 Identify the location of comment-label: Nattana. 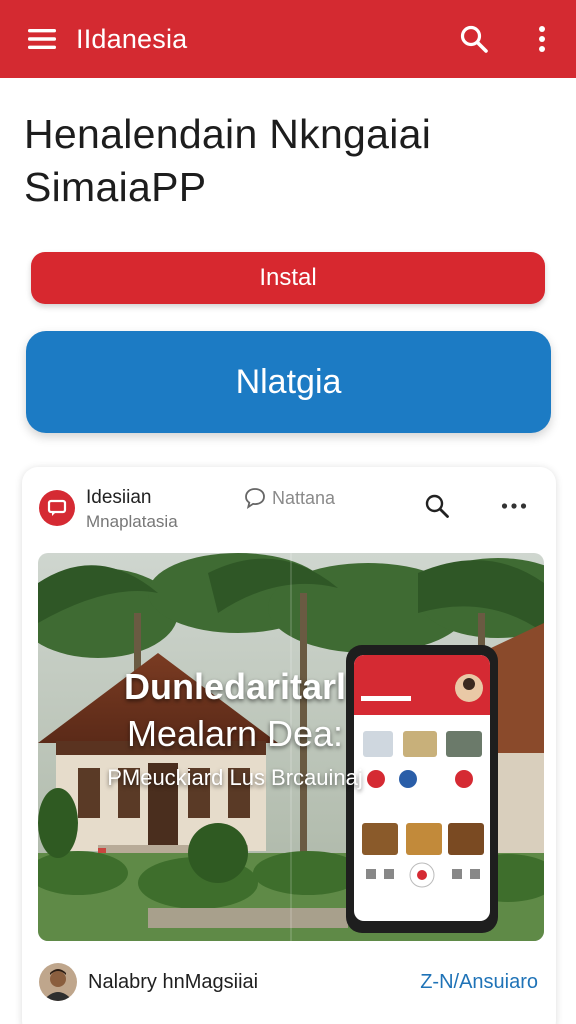
(304, 497).